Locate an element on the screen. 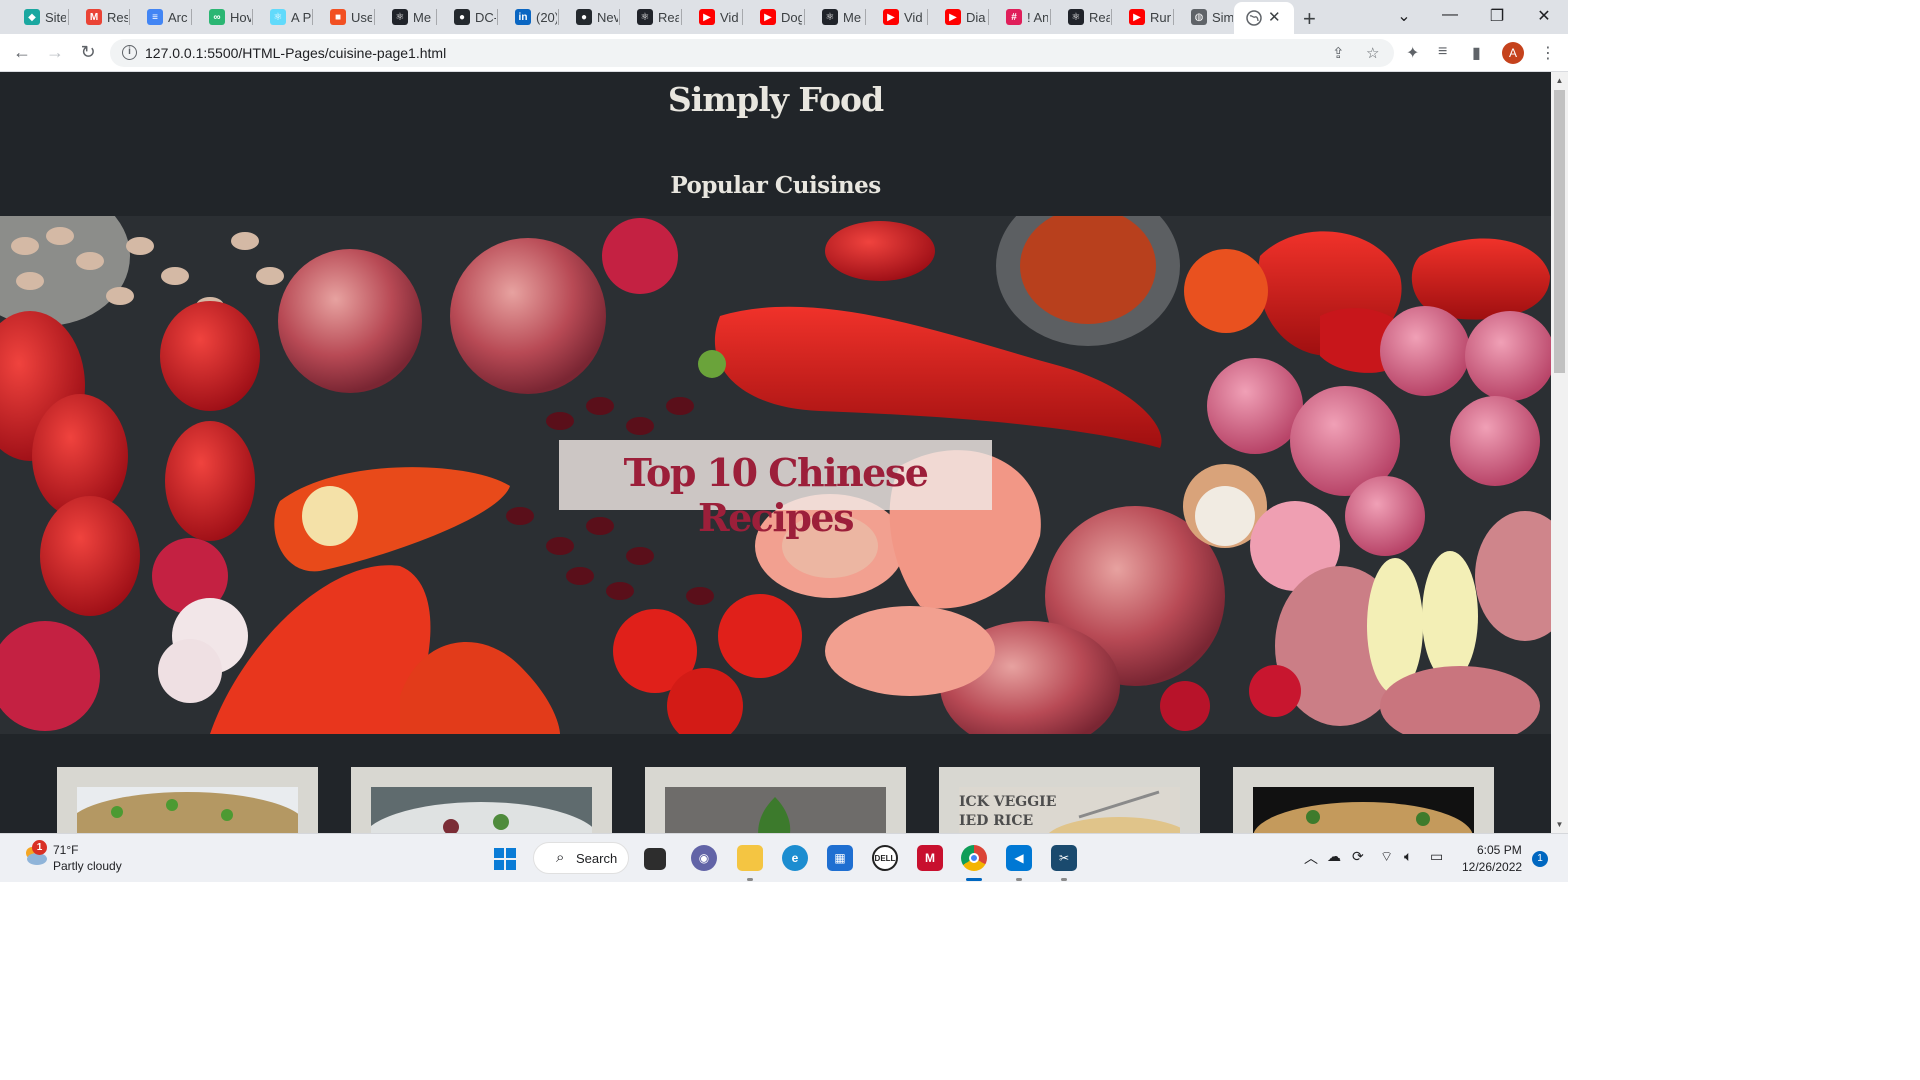 This screenshot has height=1080, width=1920. scroll-thumb is located at coordinates (1559, 231).